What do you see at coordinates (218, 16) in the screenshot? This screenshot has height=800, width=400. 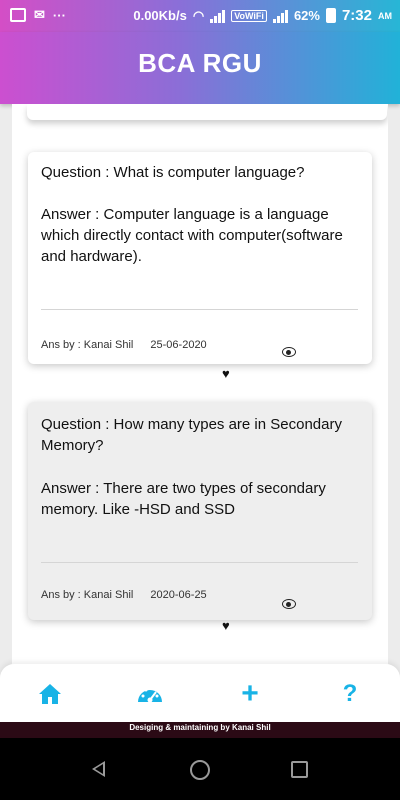 I see `signal-icon` at bounding box center [218, 16].